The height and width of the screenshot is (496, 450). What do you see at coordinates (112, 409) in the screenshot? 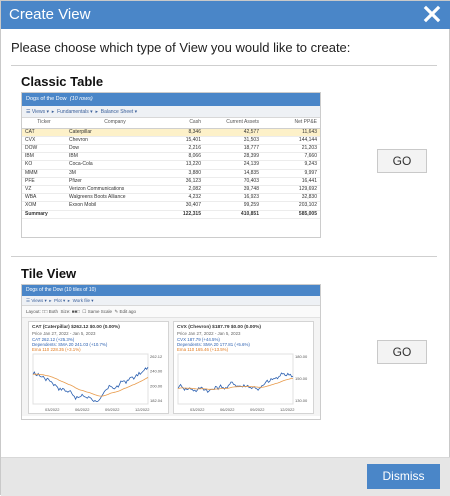
I see `x-tick-label: 09/2022` at bounding box center [112, 409].